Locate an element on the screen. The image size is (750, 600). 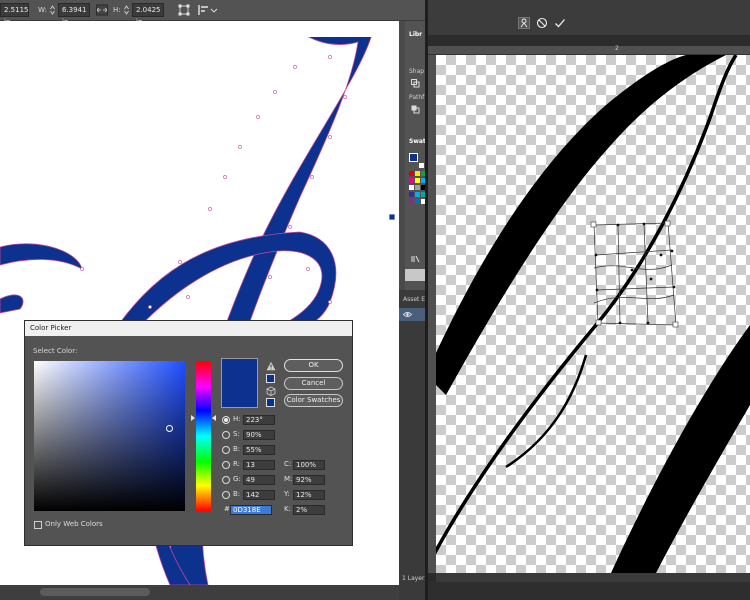
black-field: 2% is located at coordinates (309, 510).